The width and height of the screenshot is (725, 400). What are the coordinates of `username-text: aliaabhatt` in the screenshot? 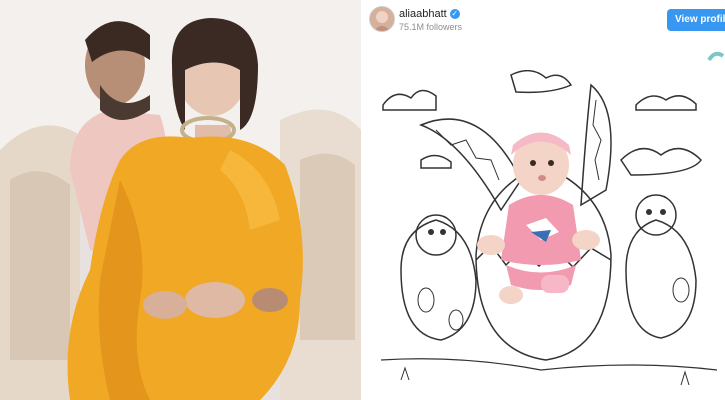 It's located at (423, 14).